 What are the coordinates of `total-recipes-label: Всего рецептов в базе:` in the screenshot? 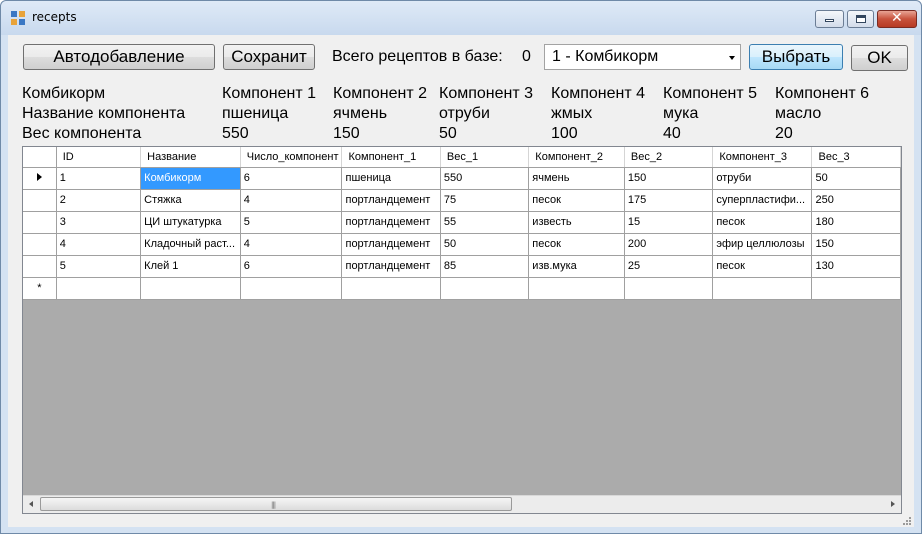 It's located at (417, 56).